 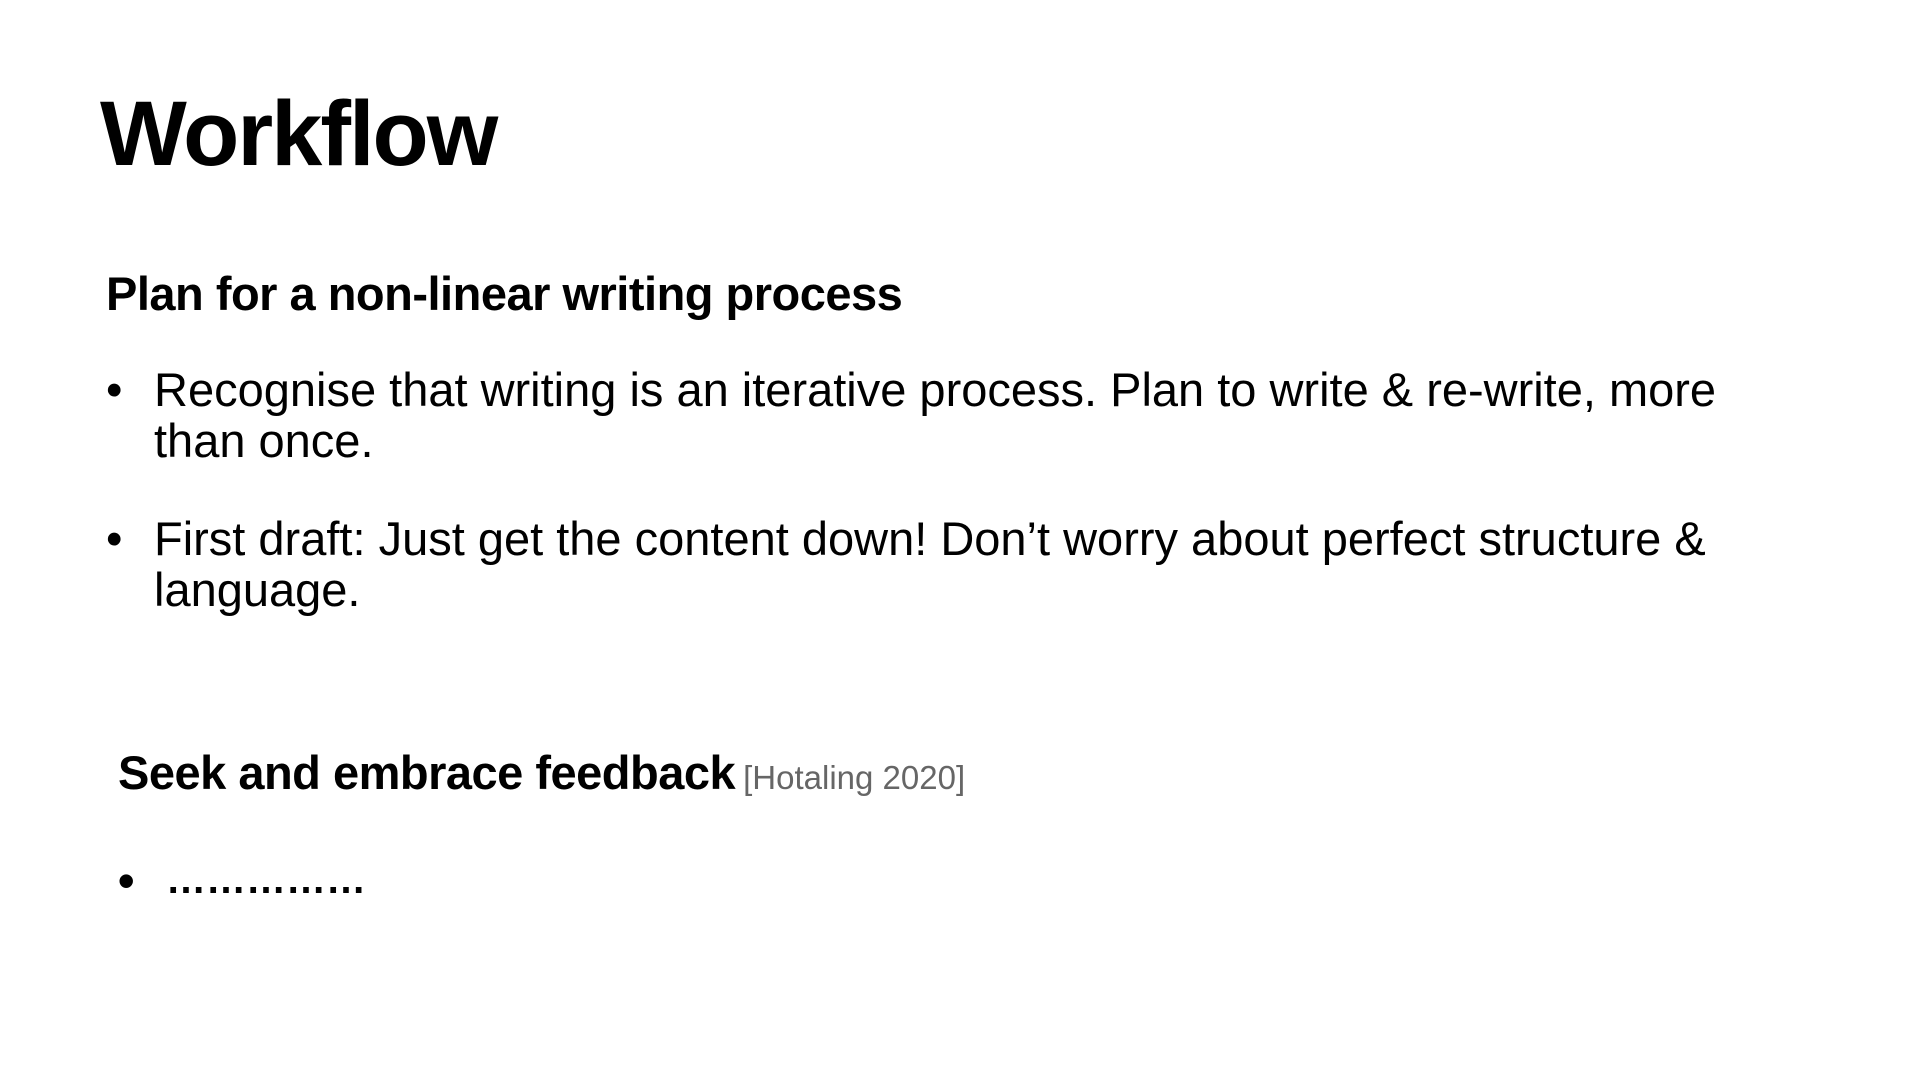 I want to click on section-heading-feedback-text: Seek and embrace feedback, so click(x=427, y=772).